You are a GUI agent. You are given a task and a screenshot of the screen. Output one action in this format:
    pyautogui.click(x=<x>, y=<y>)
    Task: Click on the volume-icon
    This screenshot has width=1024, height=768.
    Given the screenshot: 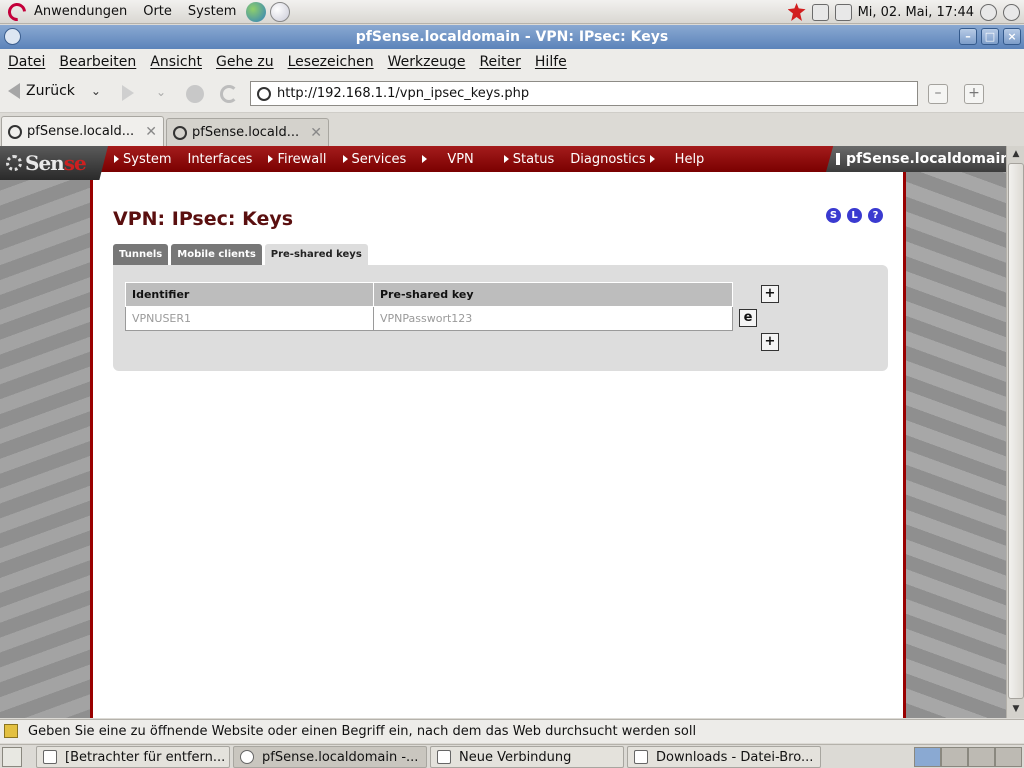 What is the action you would take?
    pyautogui.click(x=988, y=12)
    